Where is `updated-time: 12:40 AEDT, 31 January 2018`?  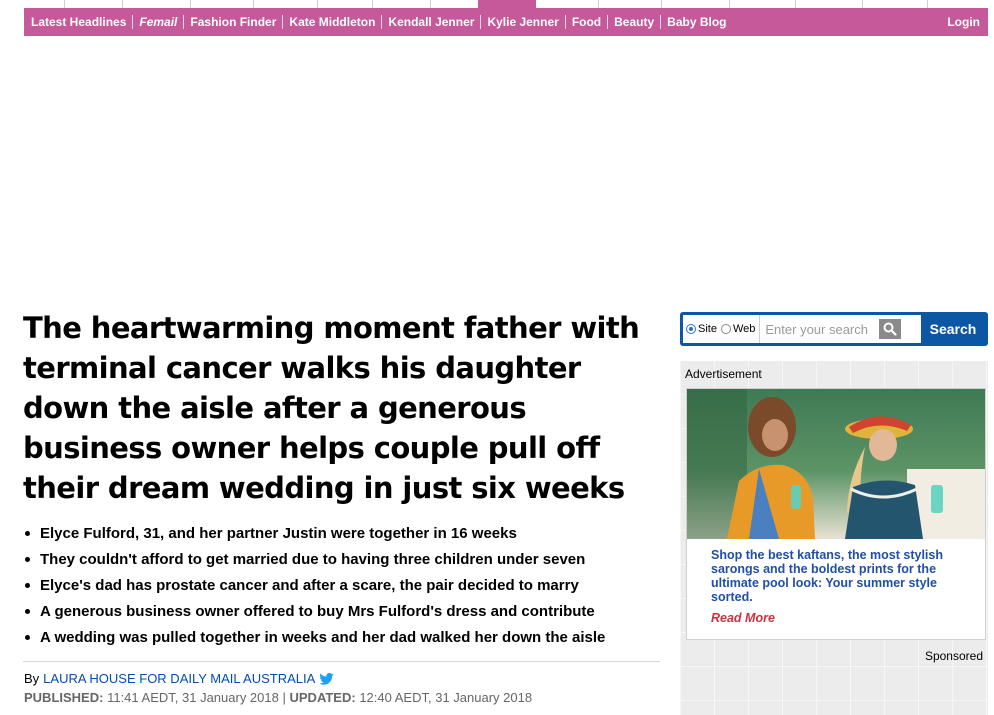 updated-time: 12:40 AEDT, 31 January 2018 is located at coordinates (446, 697).